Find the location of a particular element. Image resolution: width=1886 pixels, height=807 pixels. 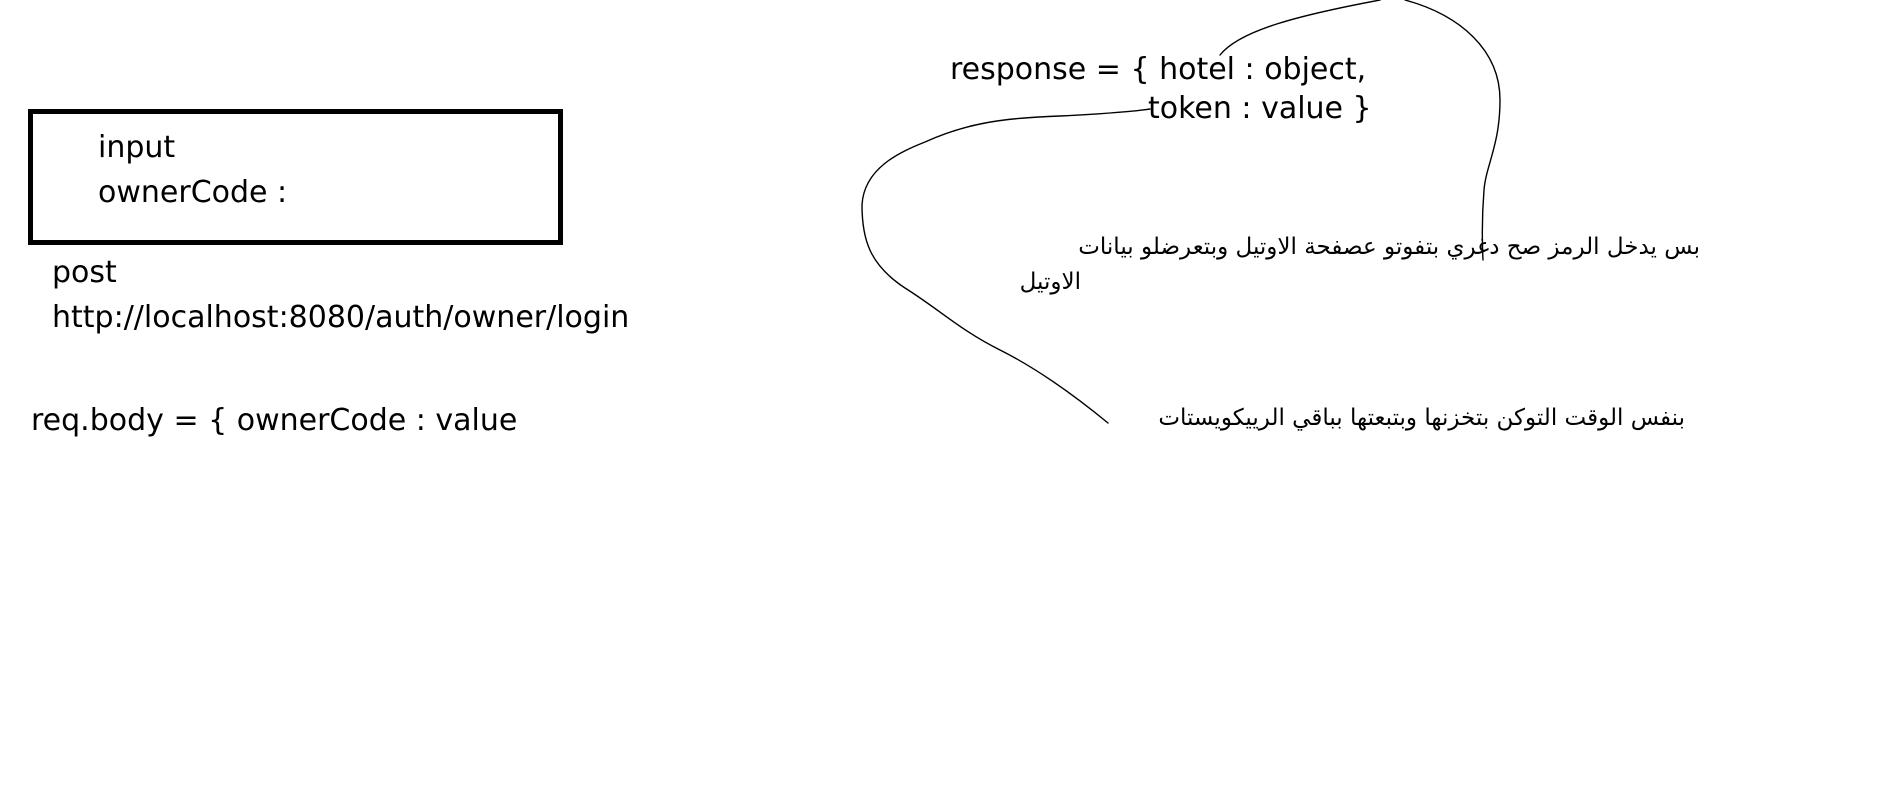

request-method: post is located at coordinates (84, 272).